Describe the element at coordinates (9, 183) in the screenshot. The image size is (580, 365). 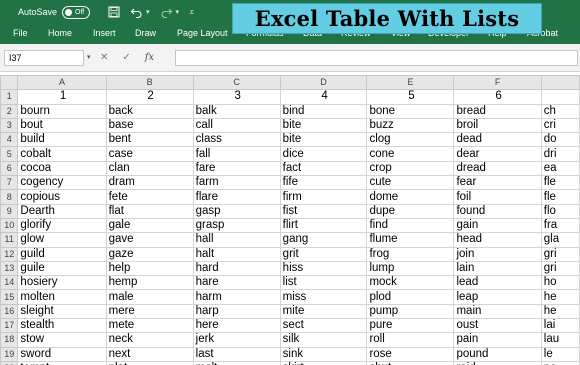
I see `row-header: 7` at that location.